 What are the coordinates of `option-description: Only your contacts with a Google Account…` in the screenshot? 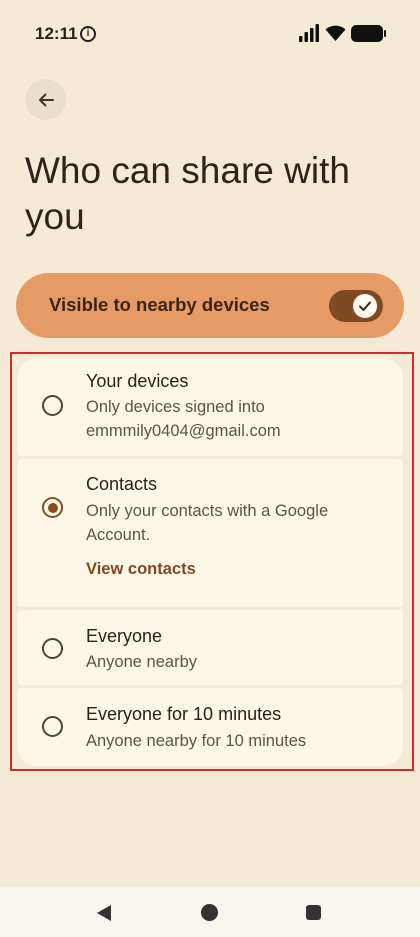 It's located at (207, 523).